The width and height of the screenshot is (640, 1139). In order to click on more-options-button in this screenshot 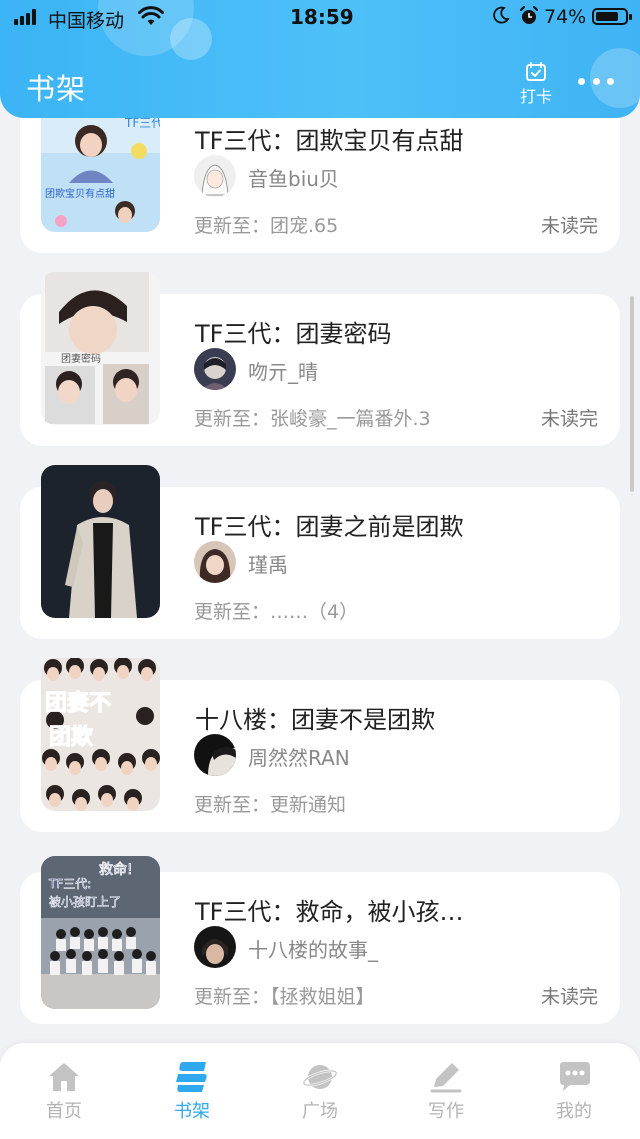, I will do `click(596, 81)`.